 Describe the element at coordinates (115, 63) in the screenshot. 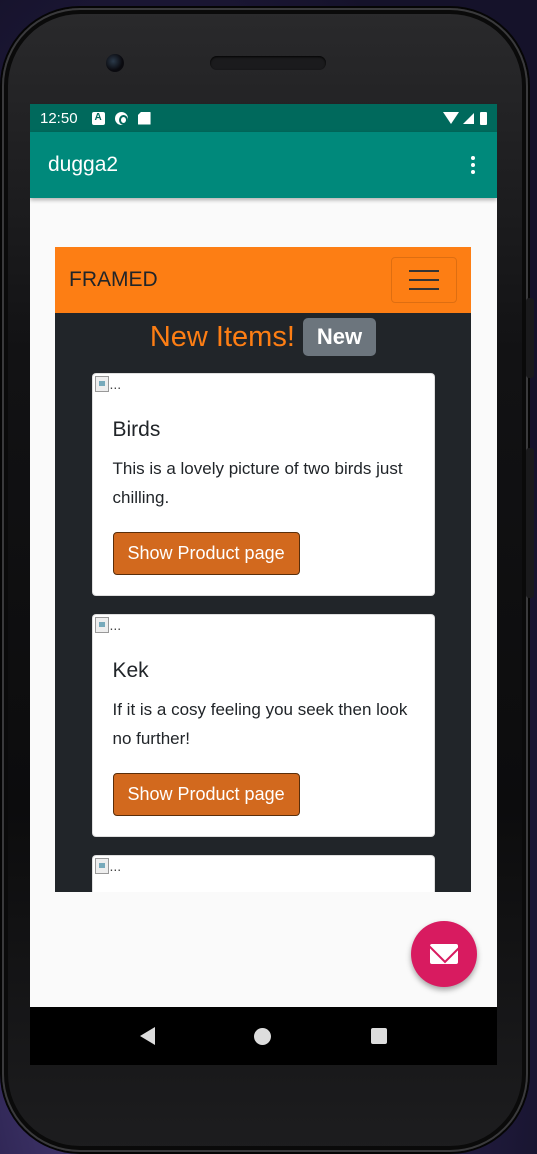

I see `front-camera` at that location.